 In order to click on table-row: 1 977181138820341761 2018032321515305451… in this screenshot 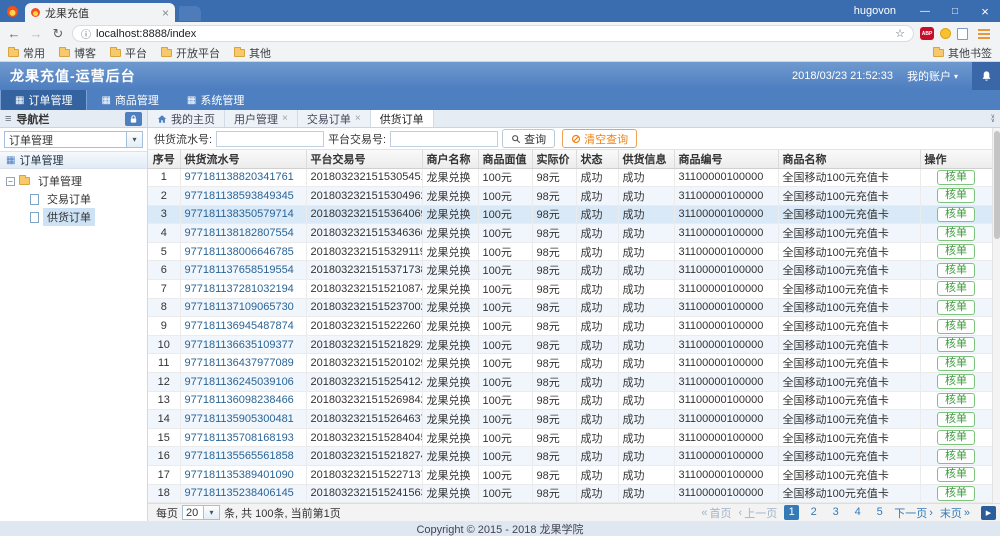, I will do `click(570, 178)`.